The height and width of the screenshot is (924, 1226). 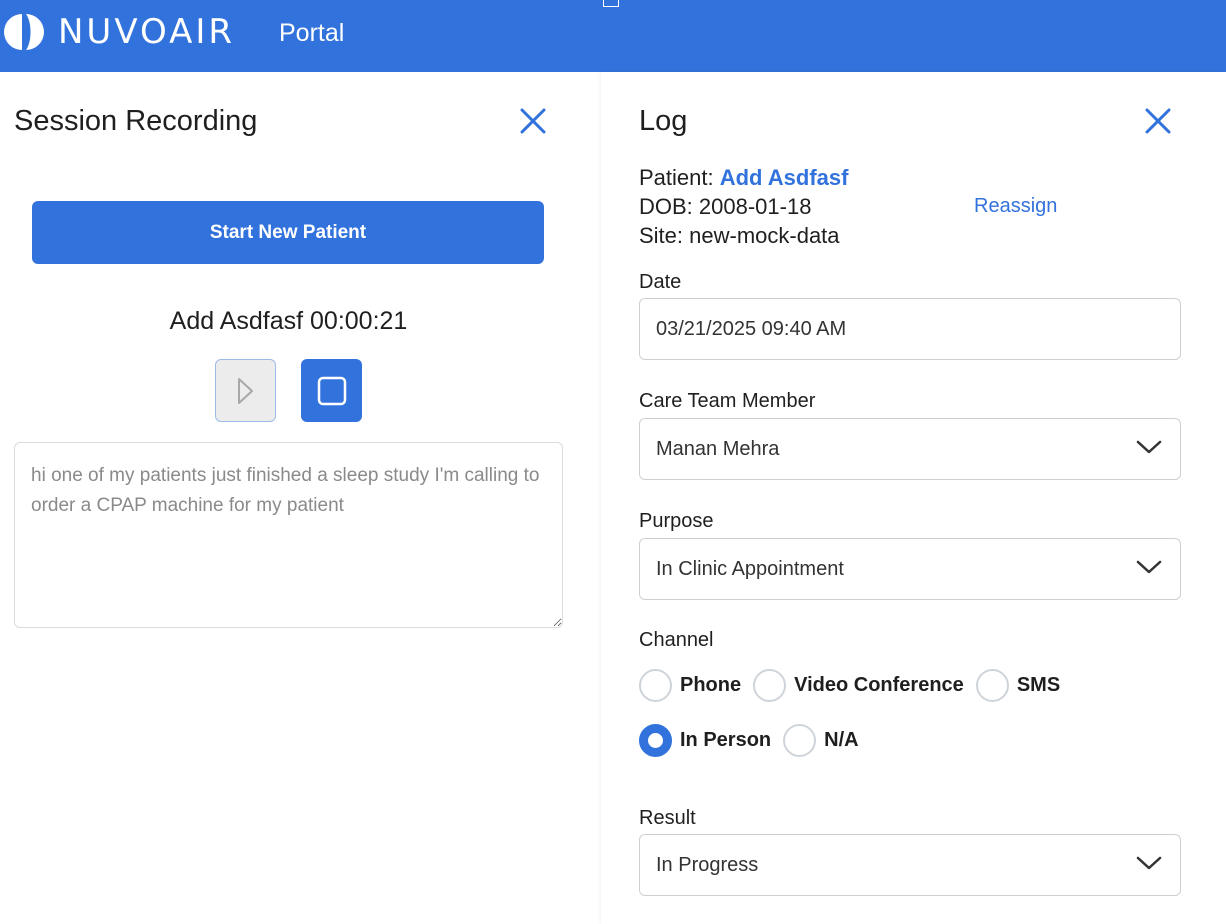 I want to click on date-value: 03/21/2025 09:40 AM, so click(x=751, y=328).